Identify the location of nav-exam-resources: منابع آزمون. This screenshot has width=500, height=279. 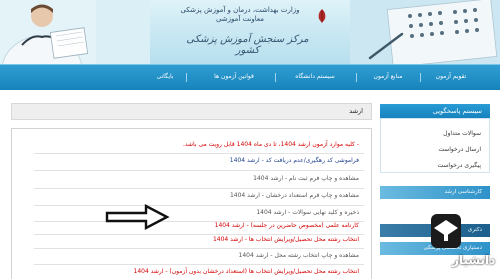
(388, 77).